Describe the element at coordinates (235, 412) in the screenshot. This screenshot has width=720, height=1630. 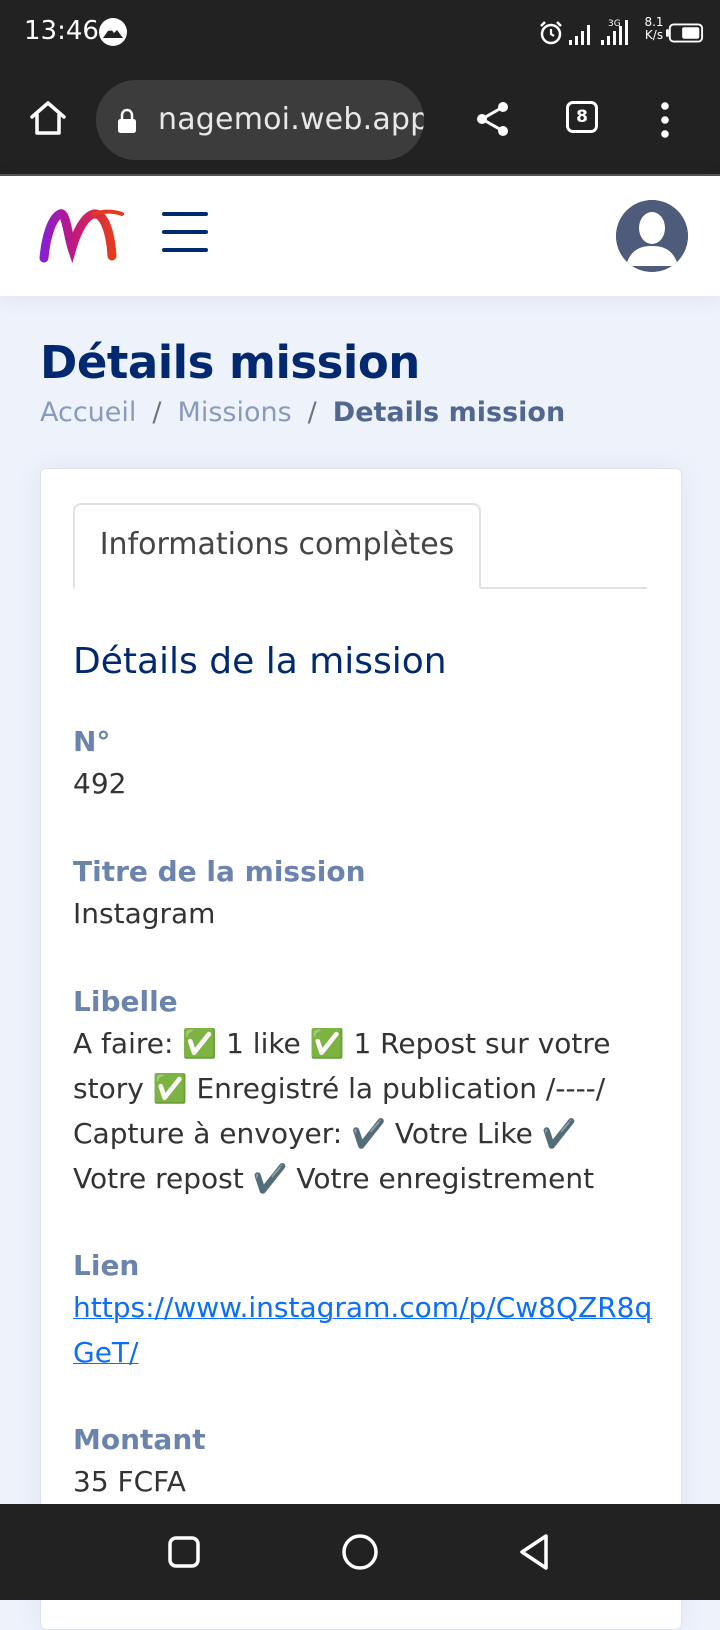
I see `breadcrumb-item-missions: Missions` at that location.